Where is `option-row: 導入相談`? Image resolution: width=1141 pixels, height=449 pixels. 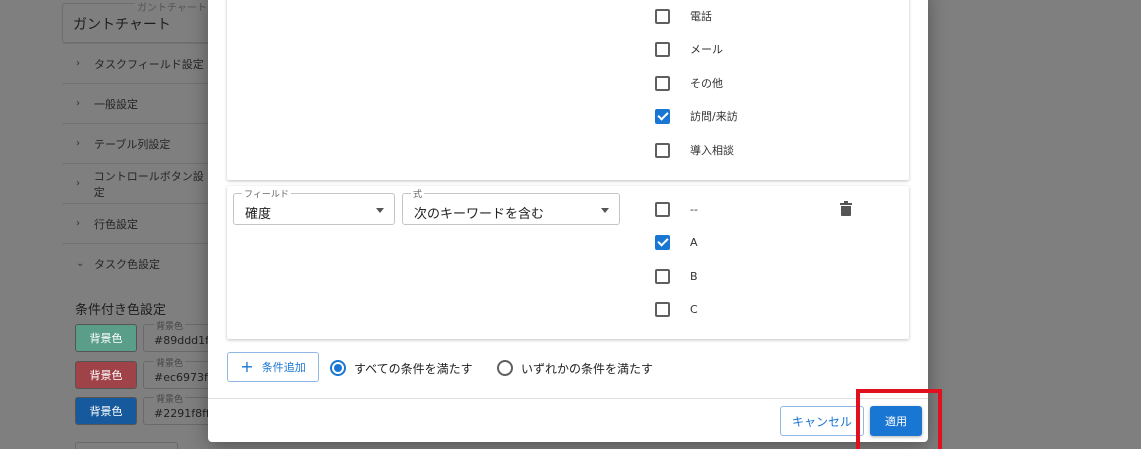 option-row: 導入相談 is located at coordinates (694, 150).